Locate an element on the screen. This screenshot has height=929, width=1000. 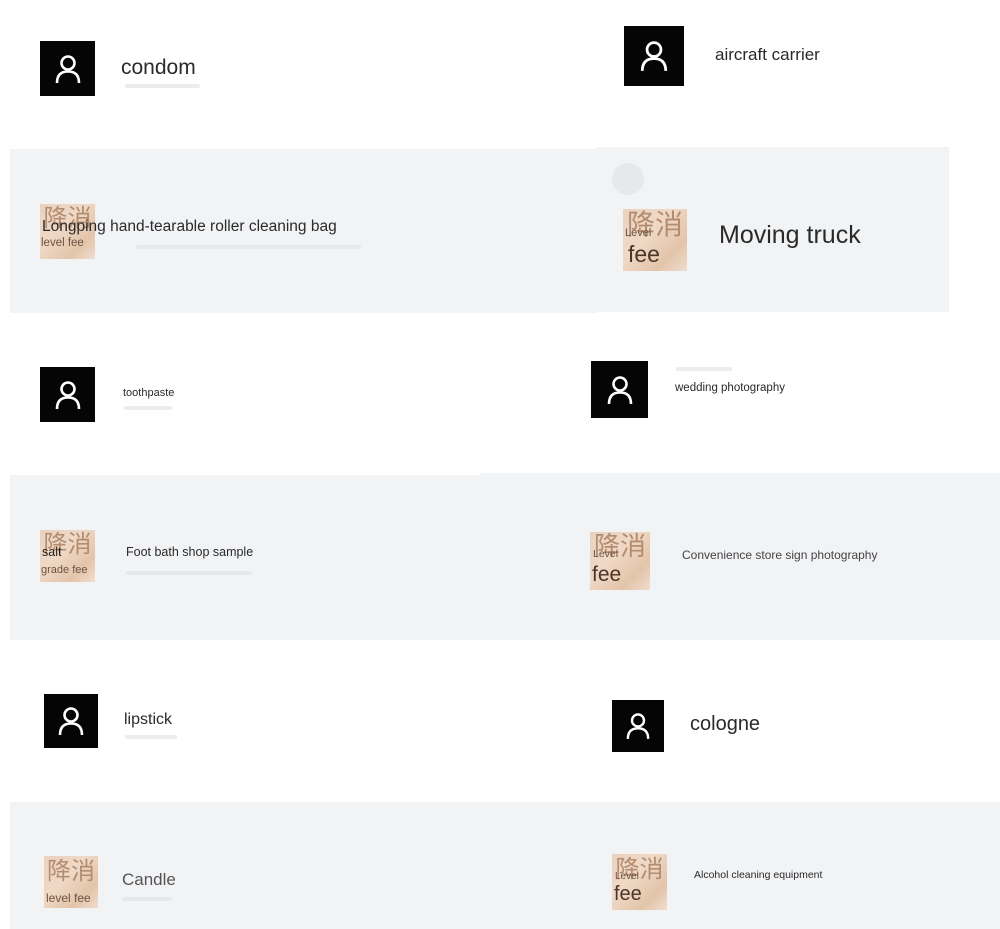
list-item: 降消 level fee Candle is located at coordinates (257, 865).